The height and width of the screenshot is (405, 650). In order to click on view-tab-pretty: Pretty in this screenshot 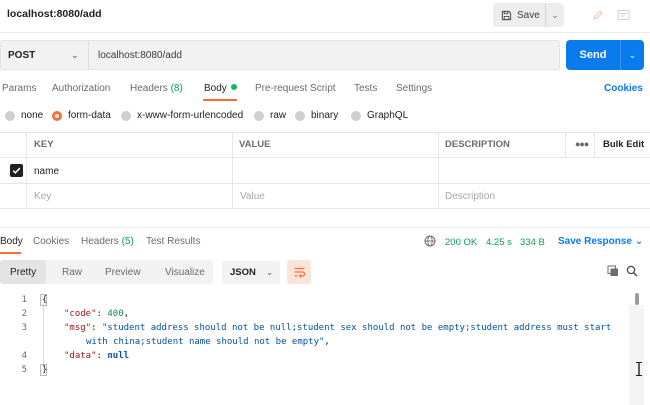, I will do `click(23, 272)`.